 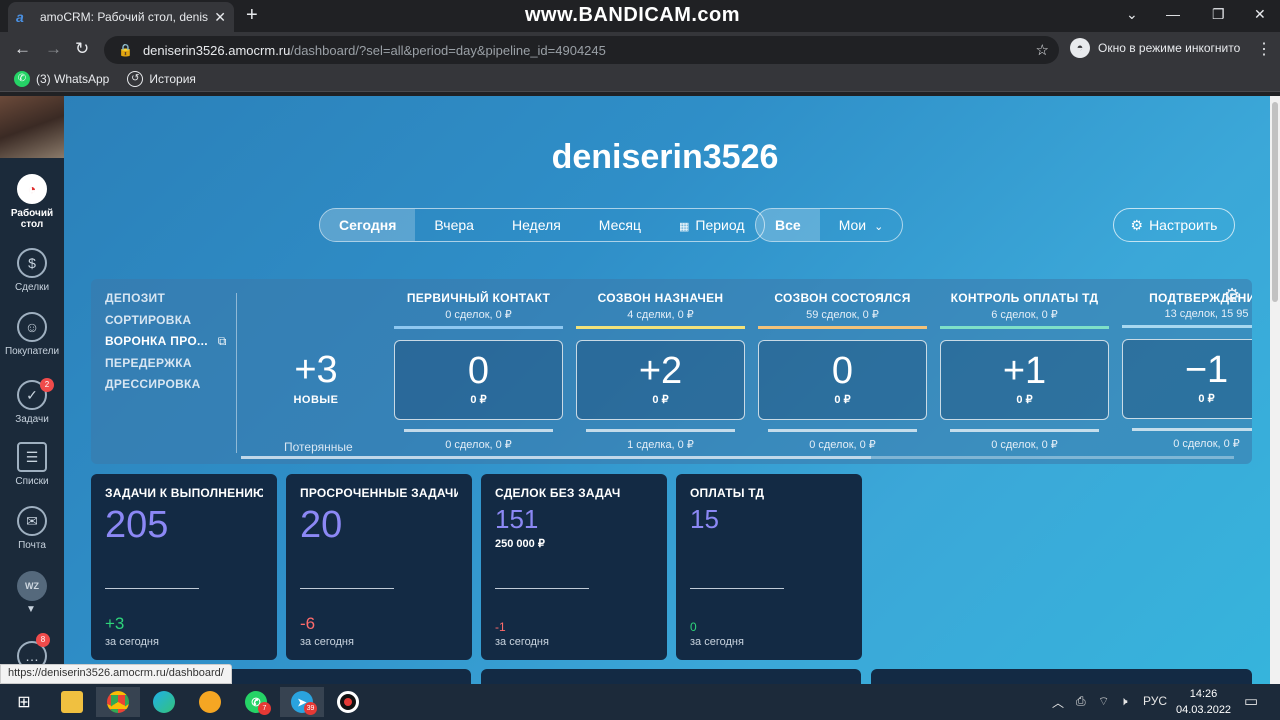 I want to click on taskbar-explorer, so click(x=72, y=702).